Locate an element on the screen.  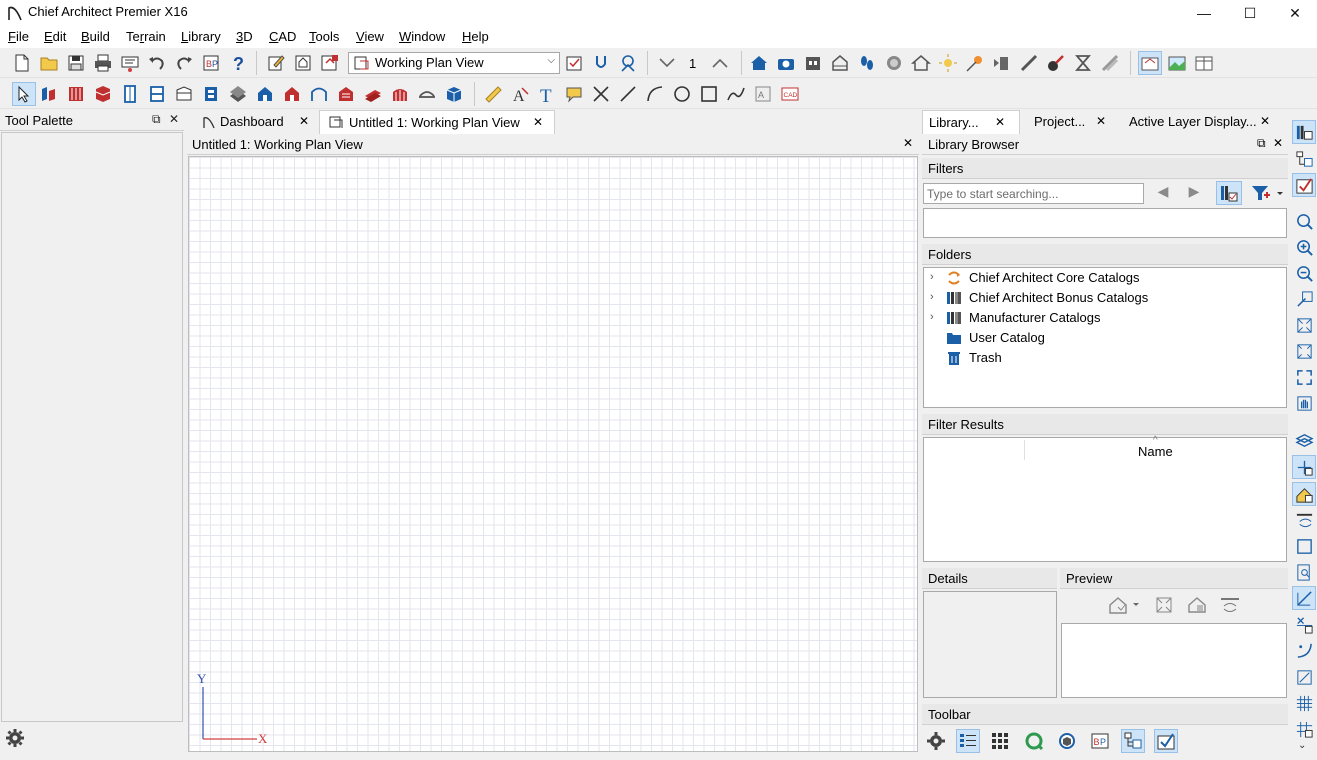
snap-grid-icon is located at coordinates (1304, 729).